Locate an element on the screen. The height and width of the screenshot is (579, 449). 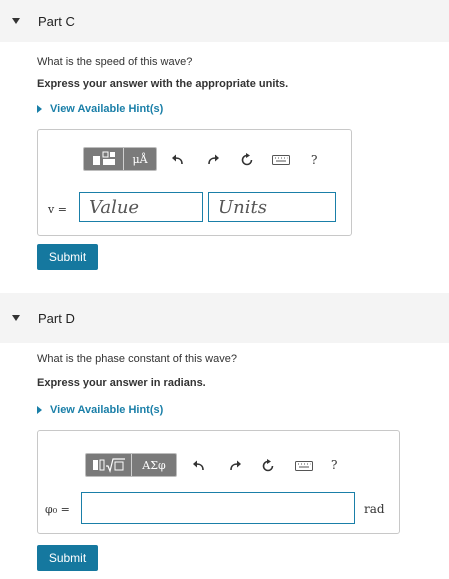
part-c-question: What is the speed of this wave? is located at coordinates (115, 62).